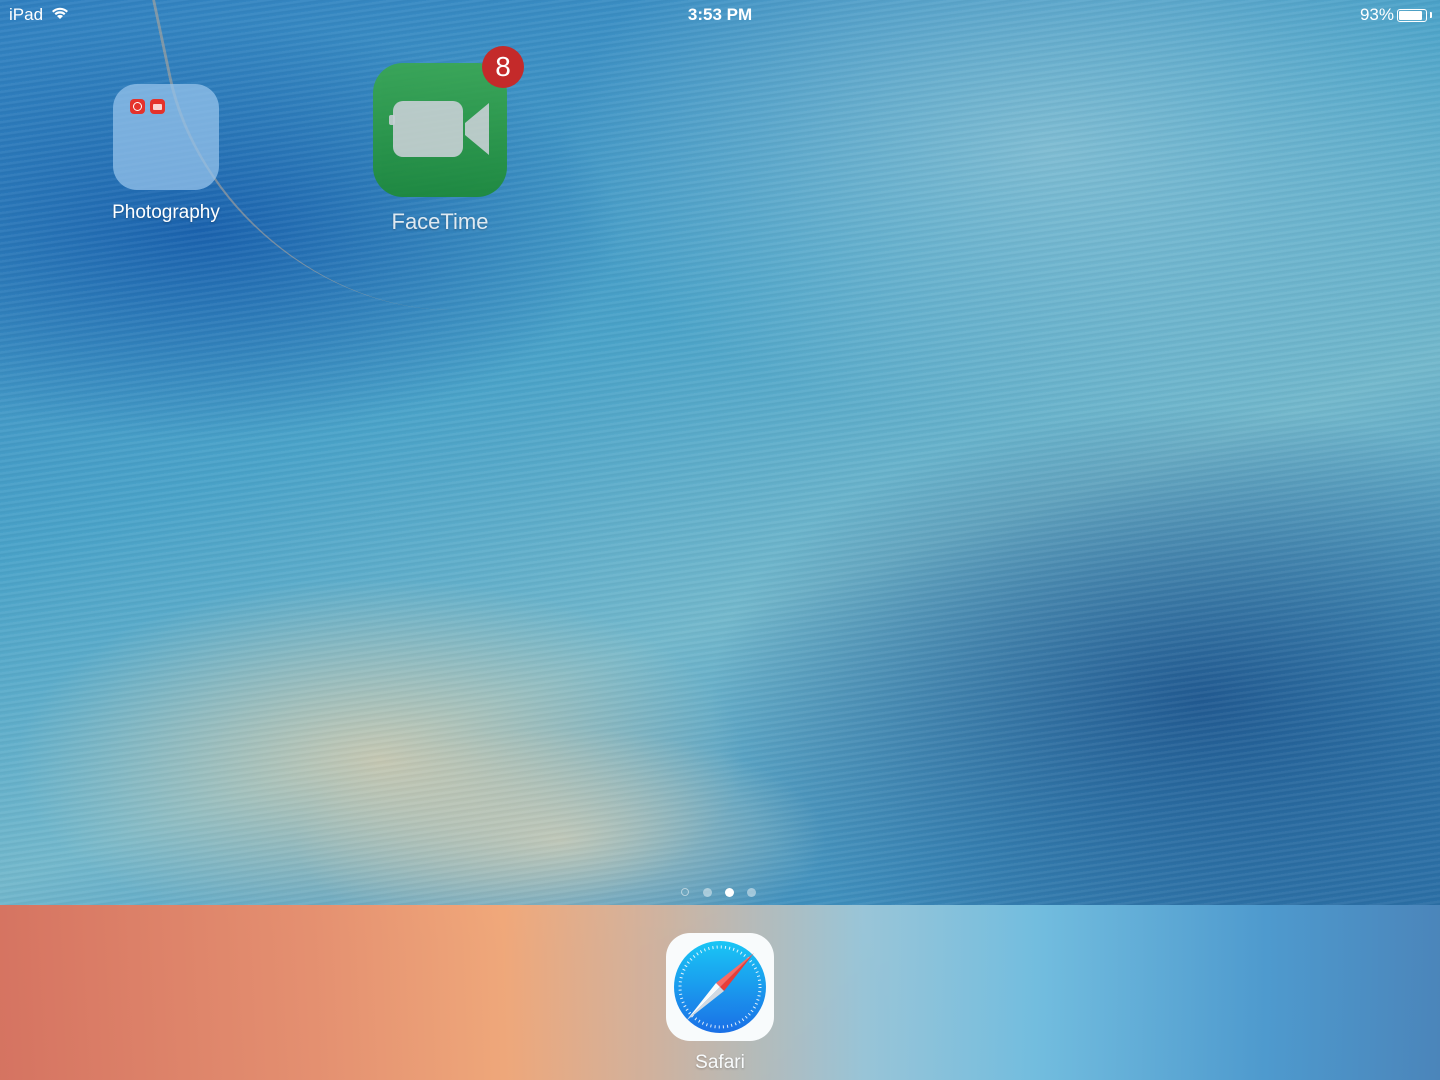  What do you see at coordinates (1431, 15) in the screenshot?
I see `battery-cap` at bounding box center [1431, 15].